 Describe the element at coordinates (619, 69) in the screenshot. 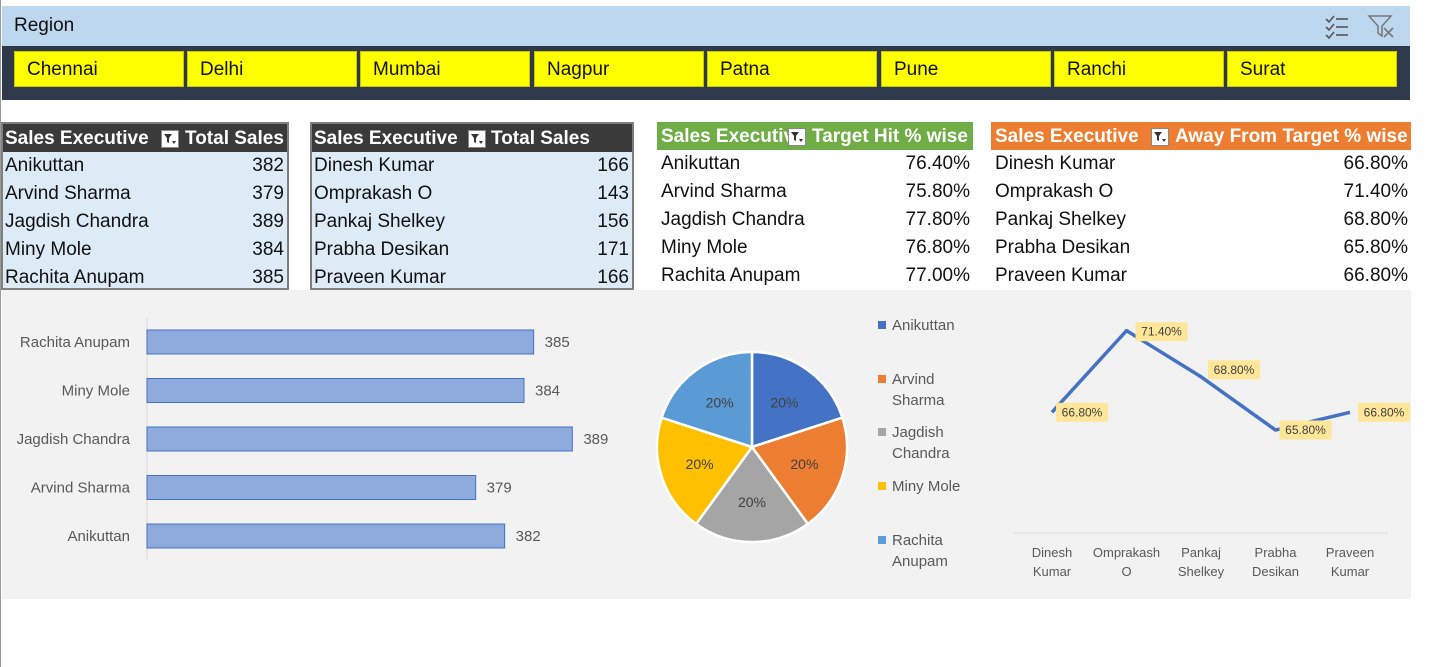

I see `slicer-item-nagpur: Nagpur` at that location.